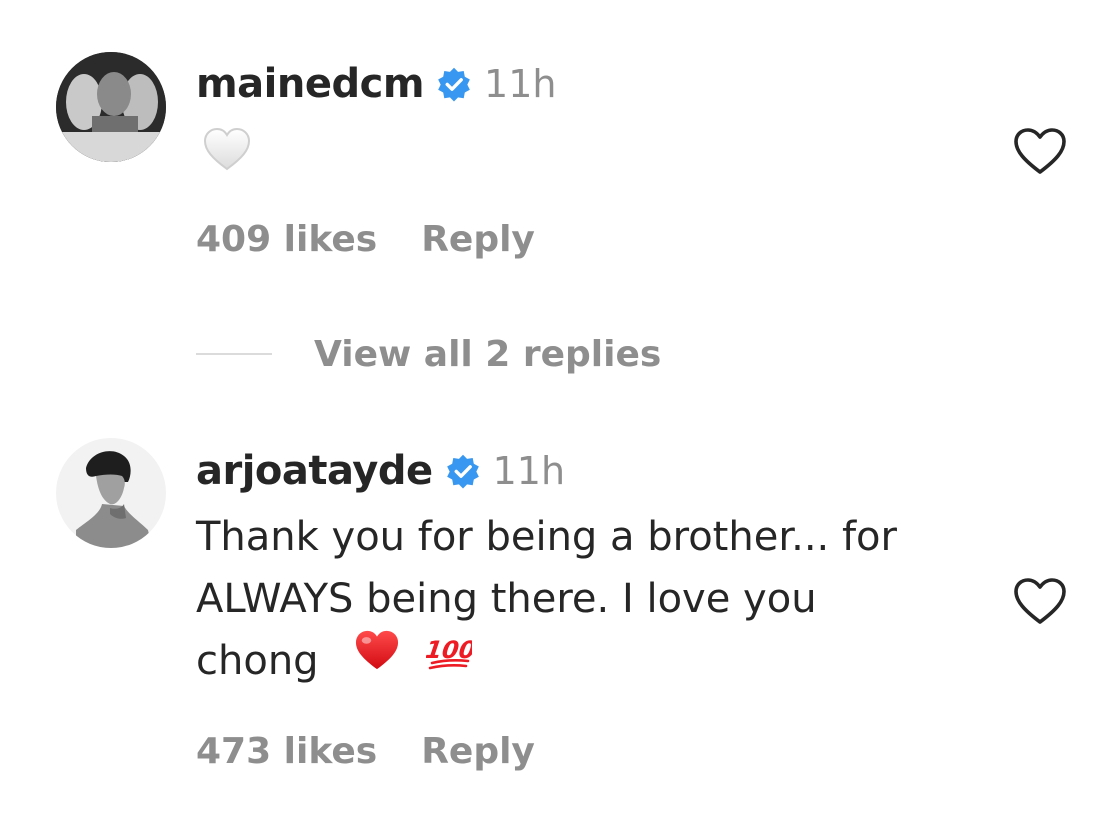 The width and height of the screenshot is (1120, 831). What do you see at coordinates (463, 471) in the screenshot?
I see `verified-badge-icon` at bounding box center [463, 471].